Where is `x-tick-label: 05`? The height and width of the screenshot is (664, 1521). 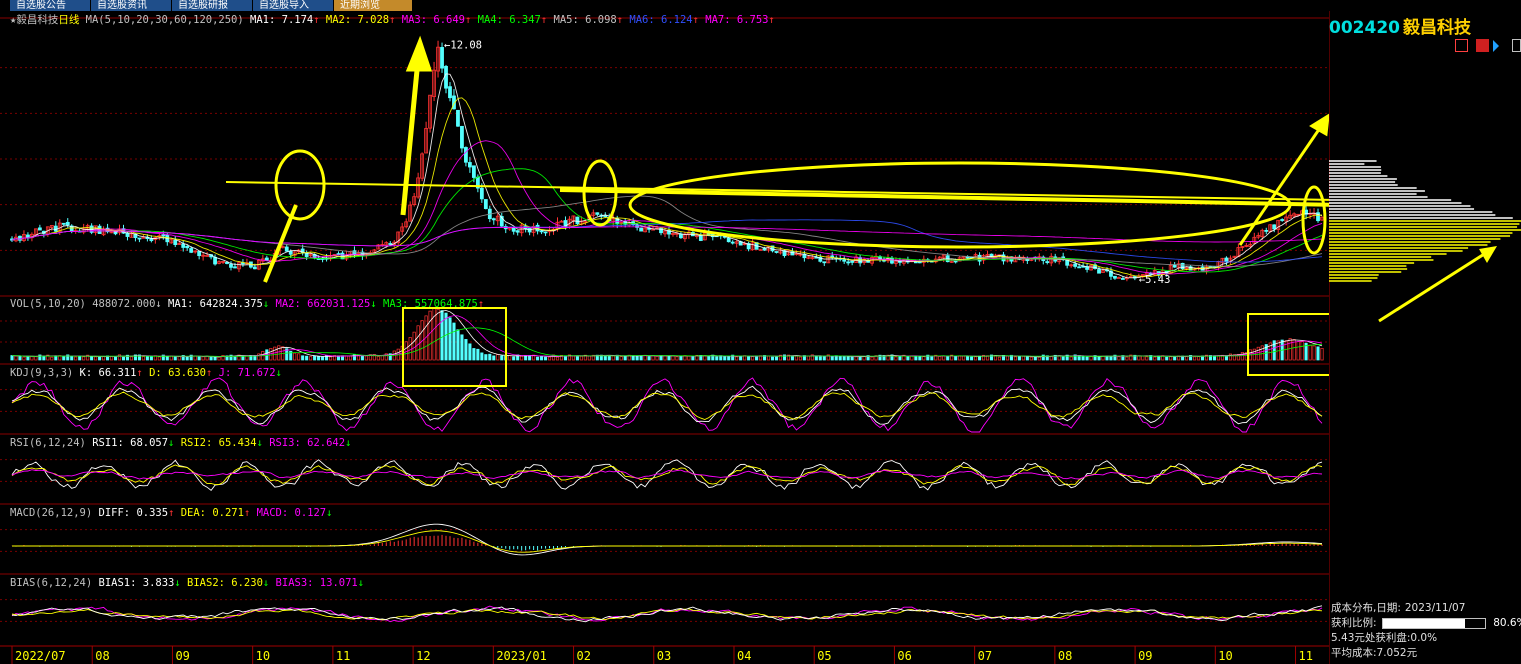 x-tick-label: 05 is located at coordinates (824, 656).